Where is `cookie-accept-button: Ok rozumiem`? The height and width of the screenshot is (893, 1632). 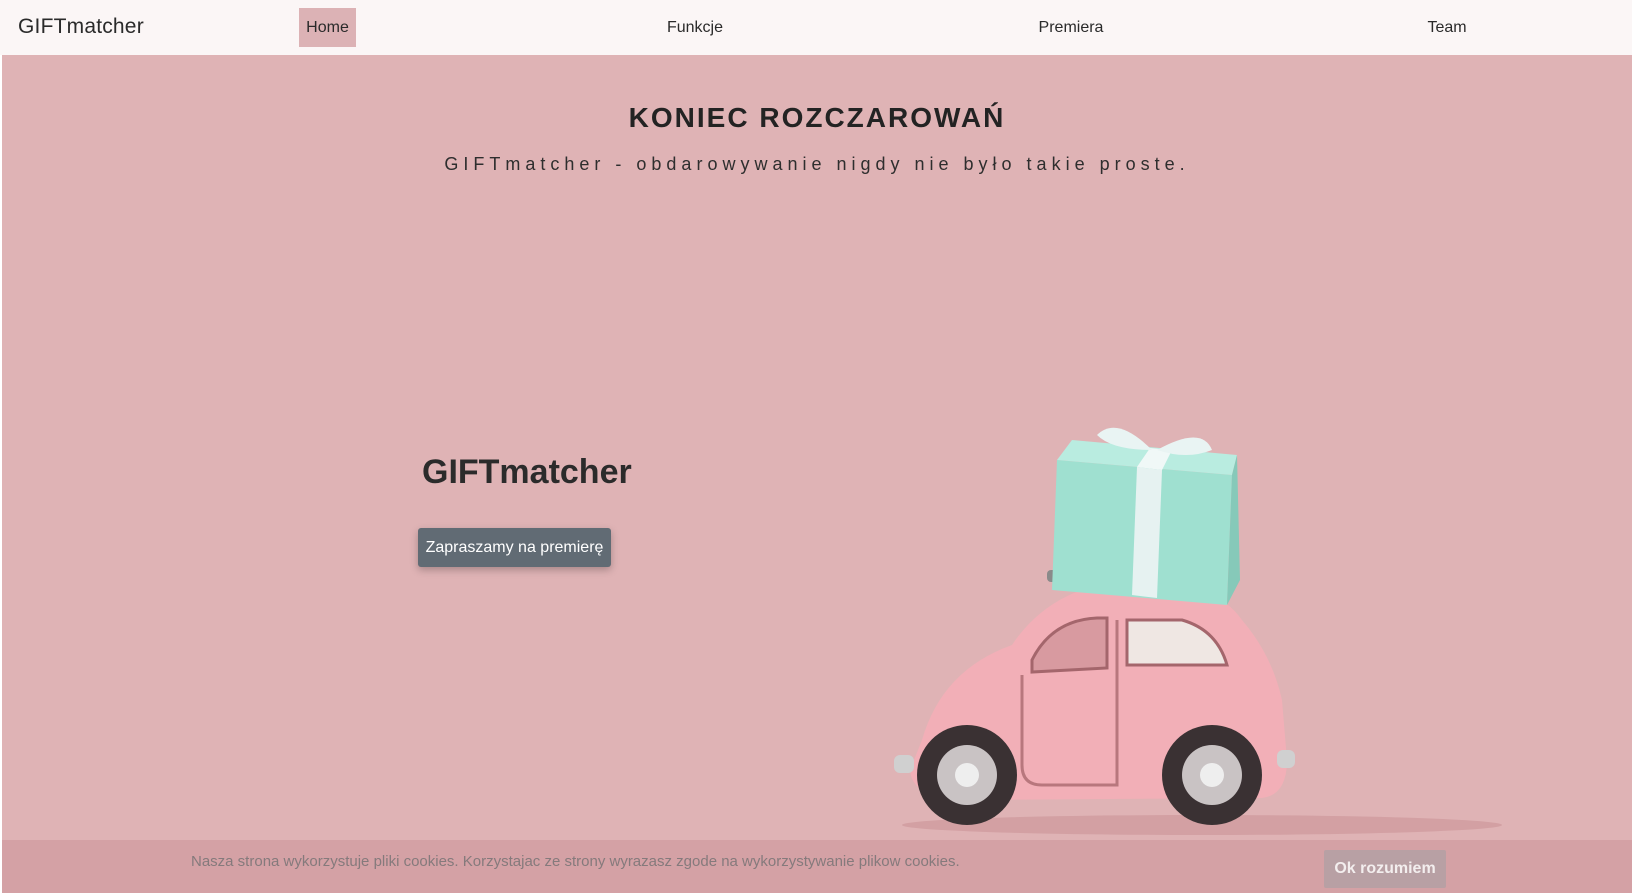 cookie-accept-button: Ok rozumiem is located at coordinates (1385, 869).